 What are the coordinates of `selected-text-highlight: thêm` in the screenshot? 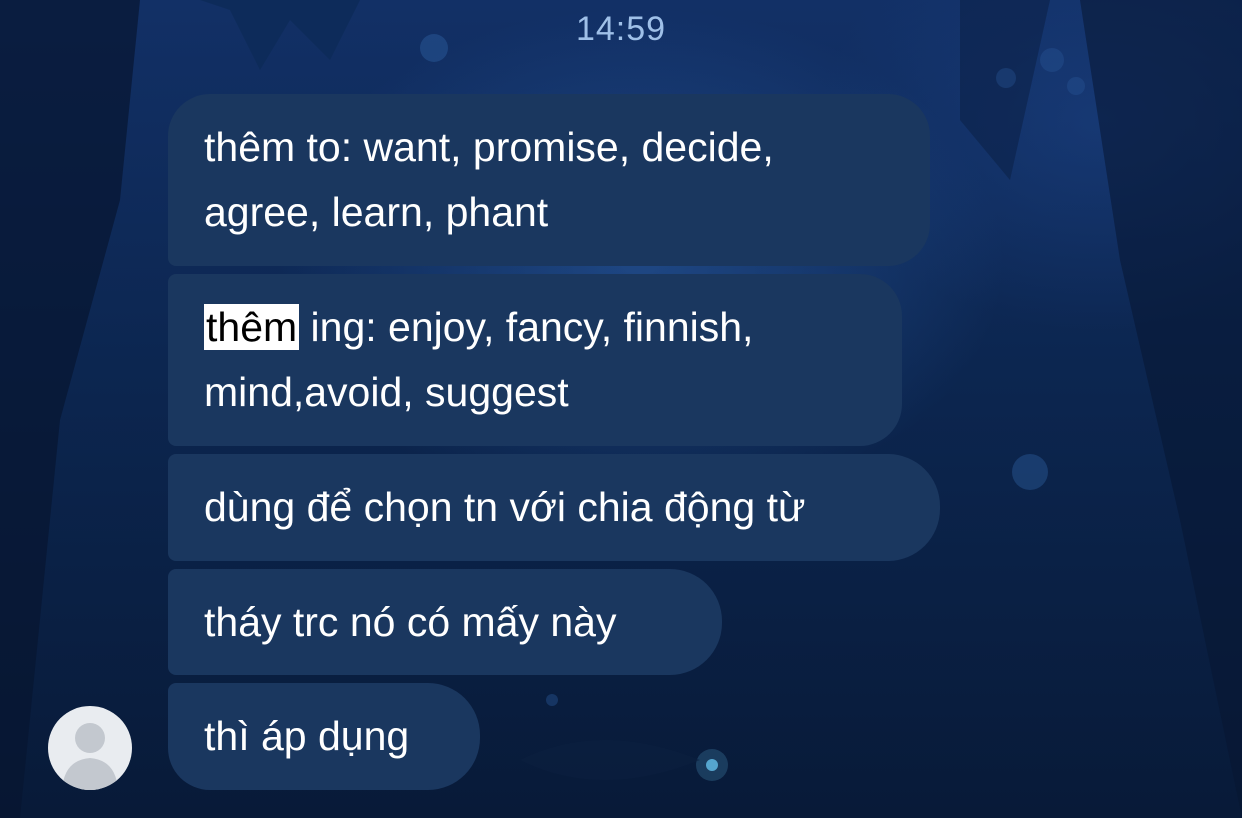 It's located at (252, 327).